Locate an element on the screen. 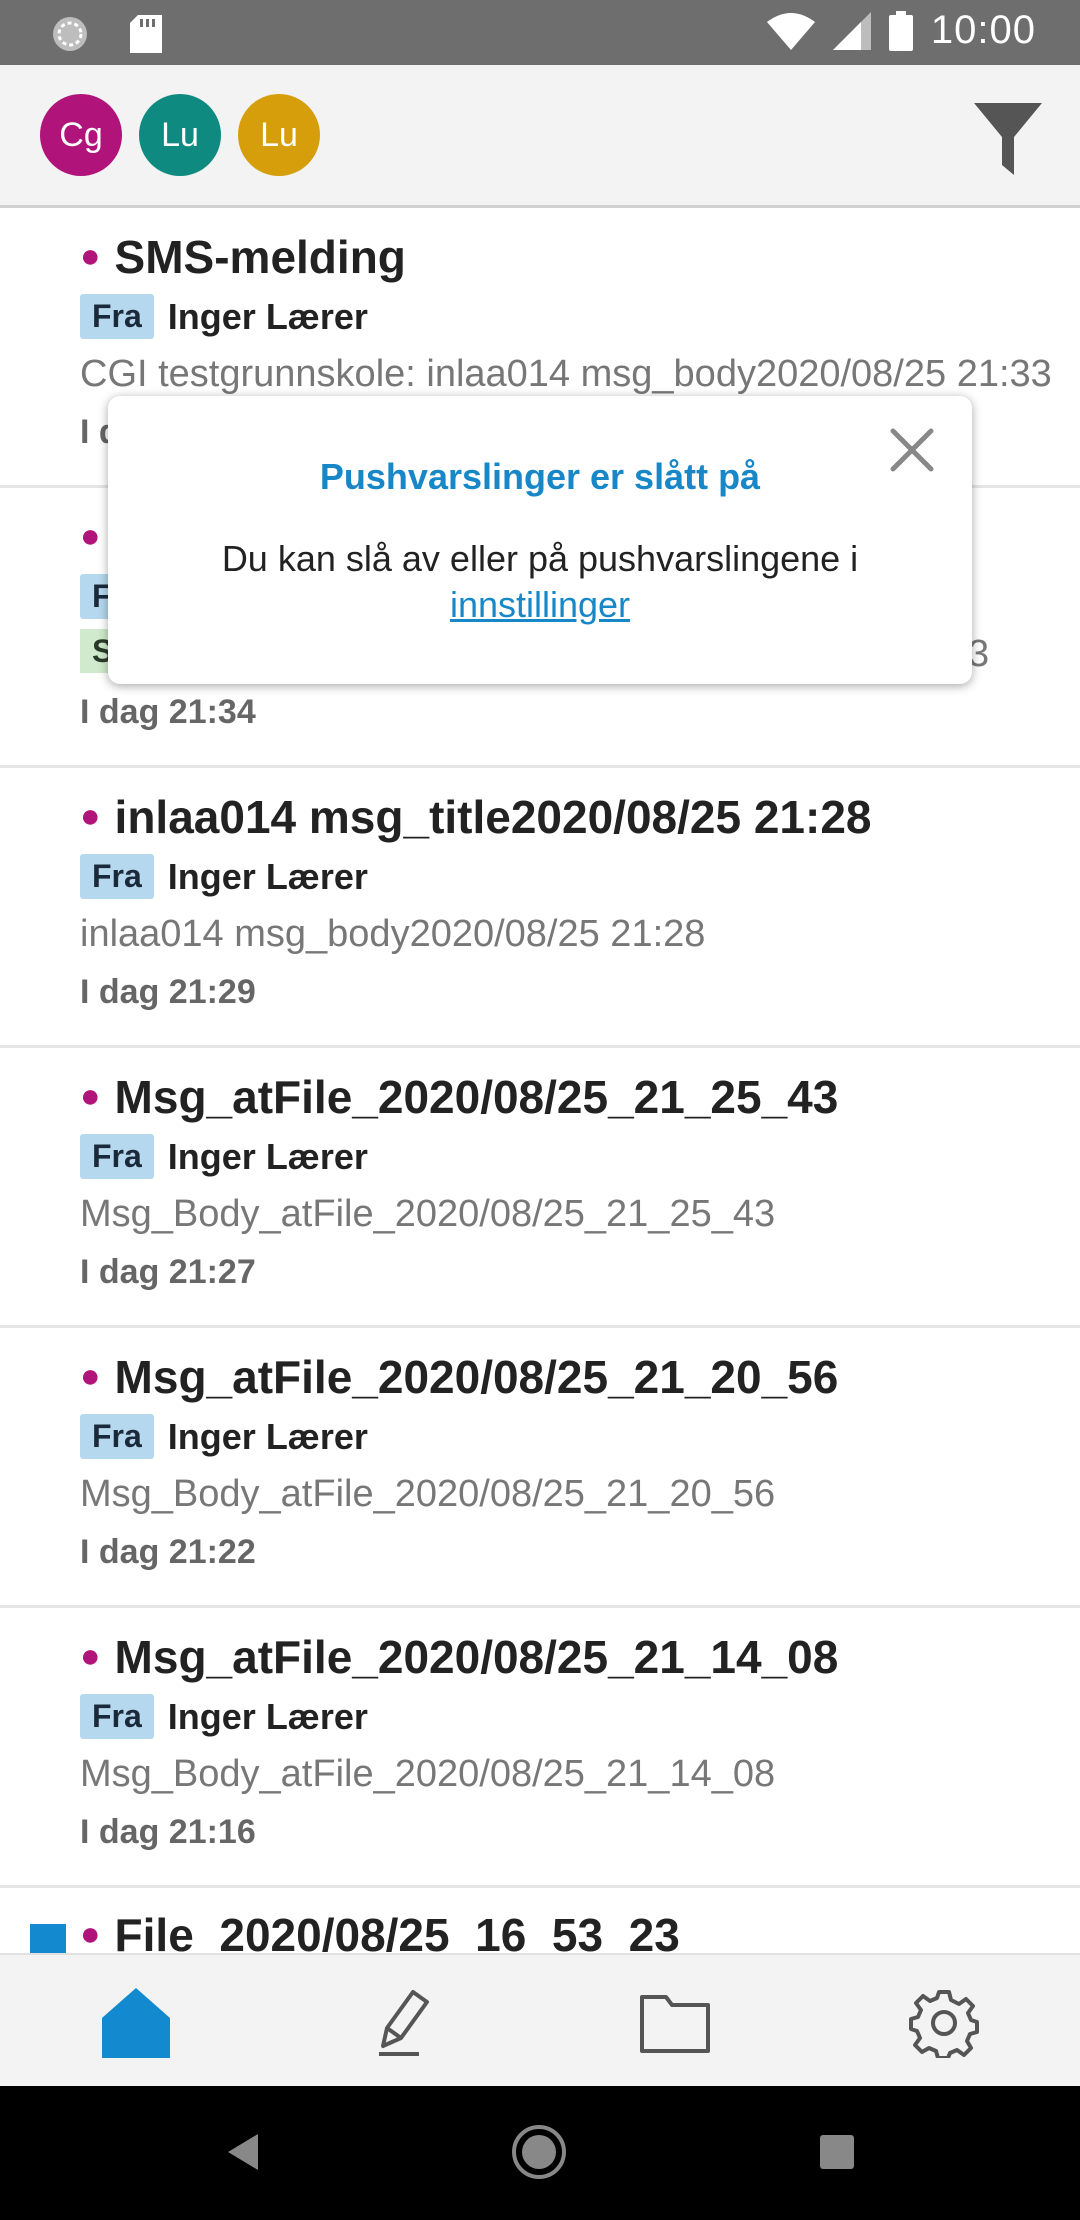 The width and height of the screenshot is (1080, 2220). home-circle-icon is located at coordinates (539, 2152).